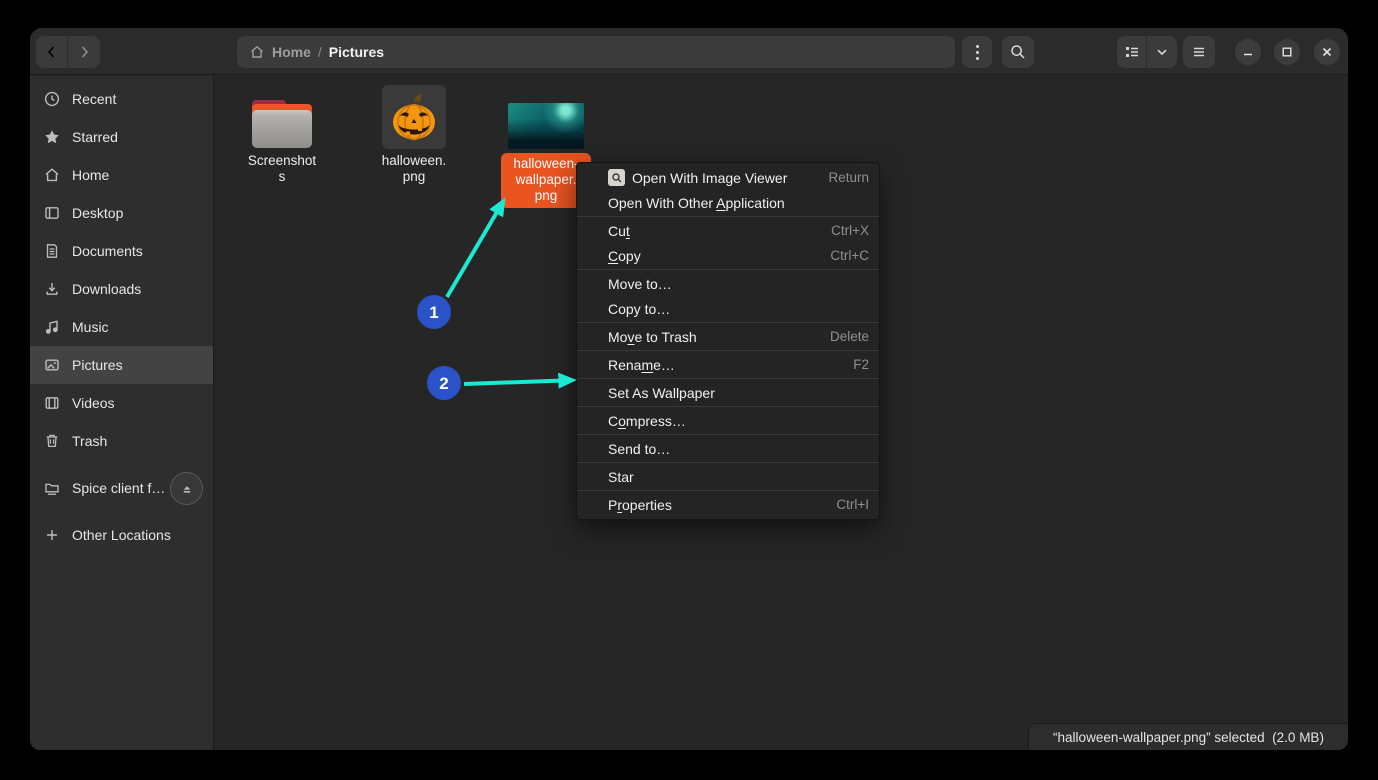 The height and width of the screenshot is (780, 1378). I want to click on close-icon, so click(1327, 52).